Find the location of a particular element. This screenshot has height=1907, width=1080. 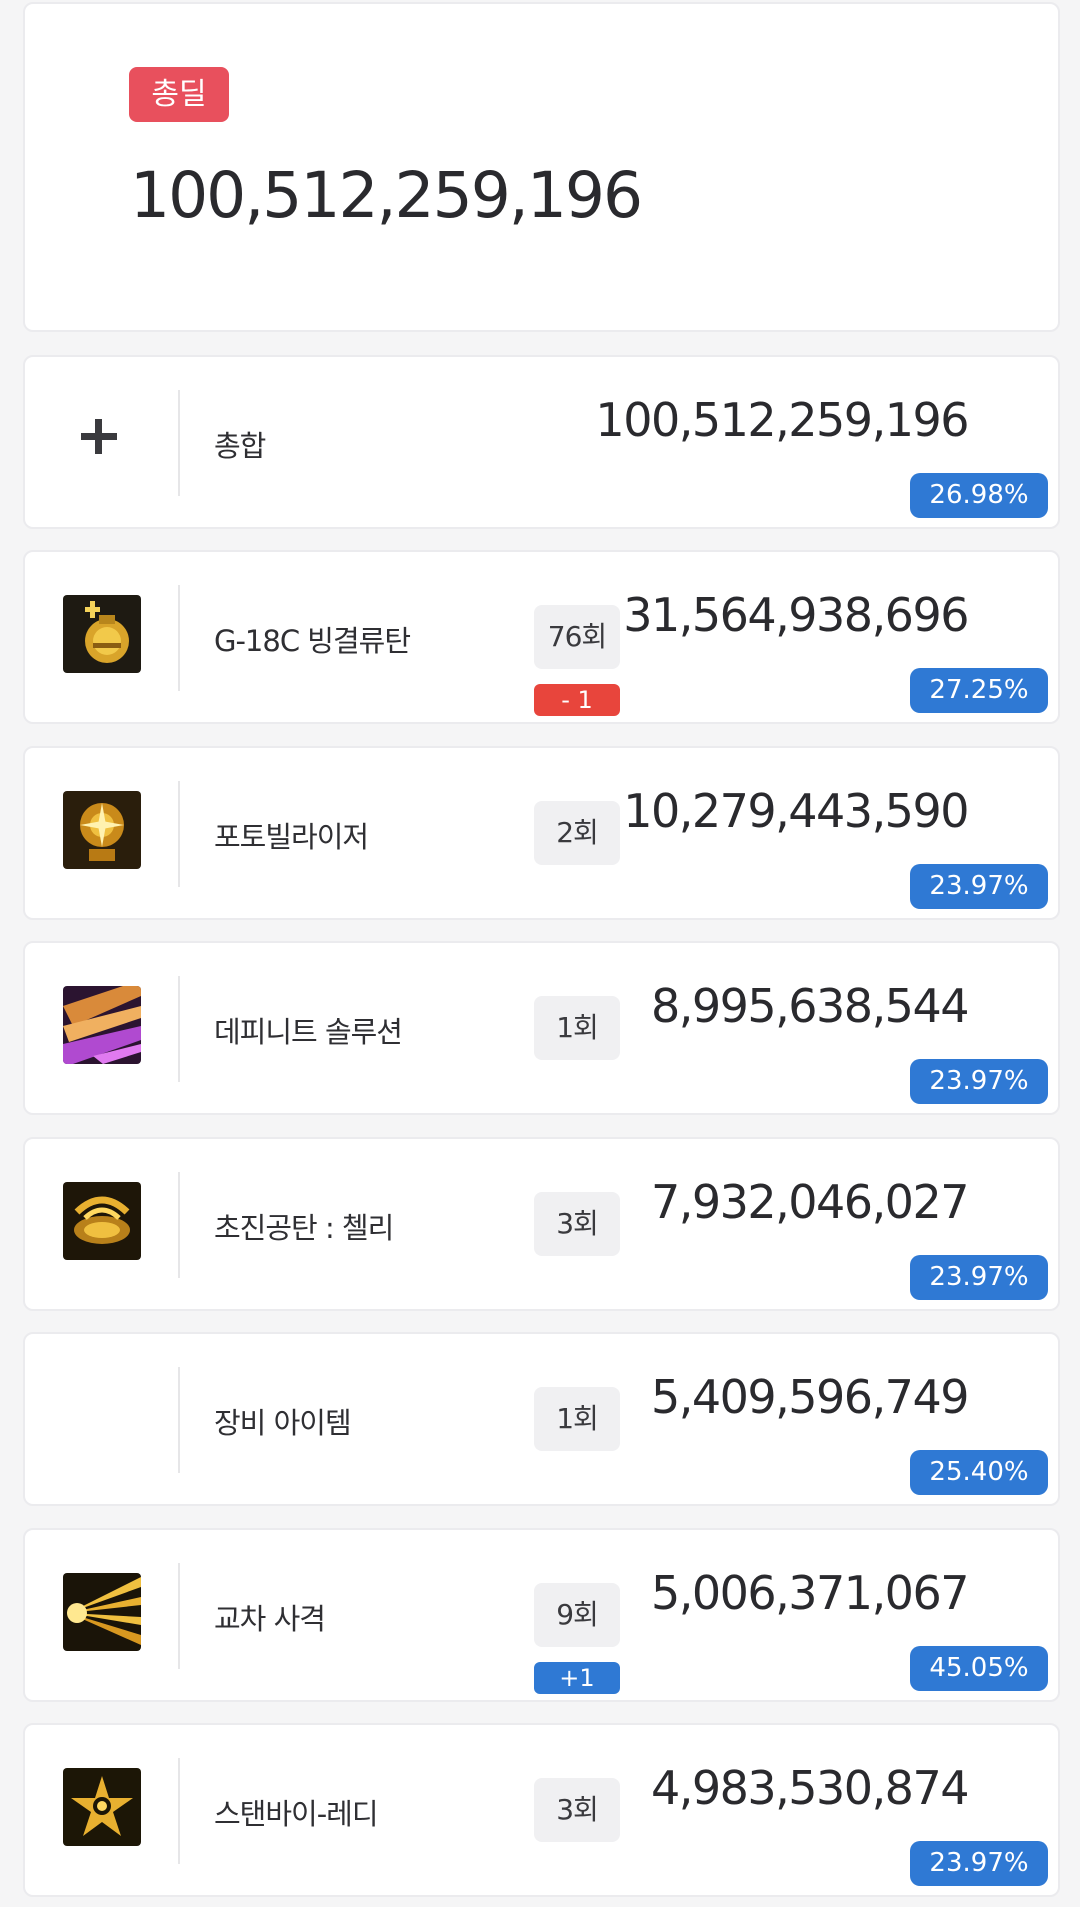

skill-row: 데피니트 솔루션 1회 8,995,638,544 23.97% is located at coordinates (541, 1028).